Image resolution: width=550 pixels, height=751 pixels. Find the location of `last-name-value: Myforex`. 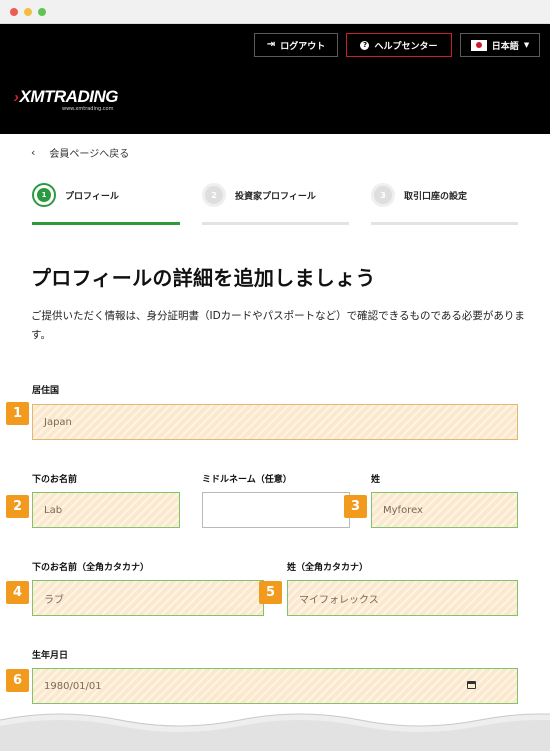

last-name-value: Myforex is located at coordinates (403, 510).